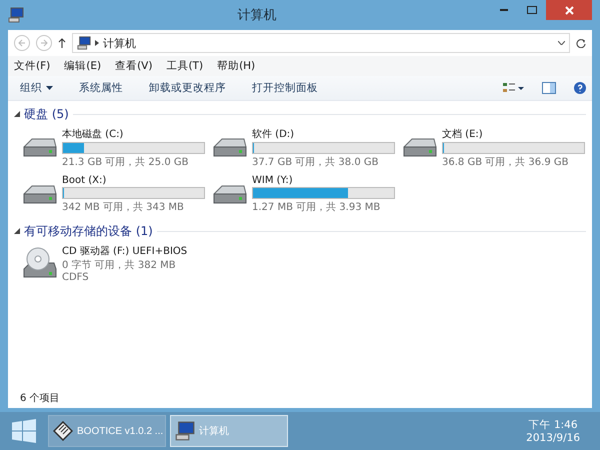  Describe the element at coordinates (316, 162) in the screenshot. I see `free-space-text: 37.7 GB 可用，共 38.0 GB` at that location.